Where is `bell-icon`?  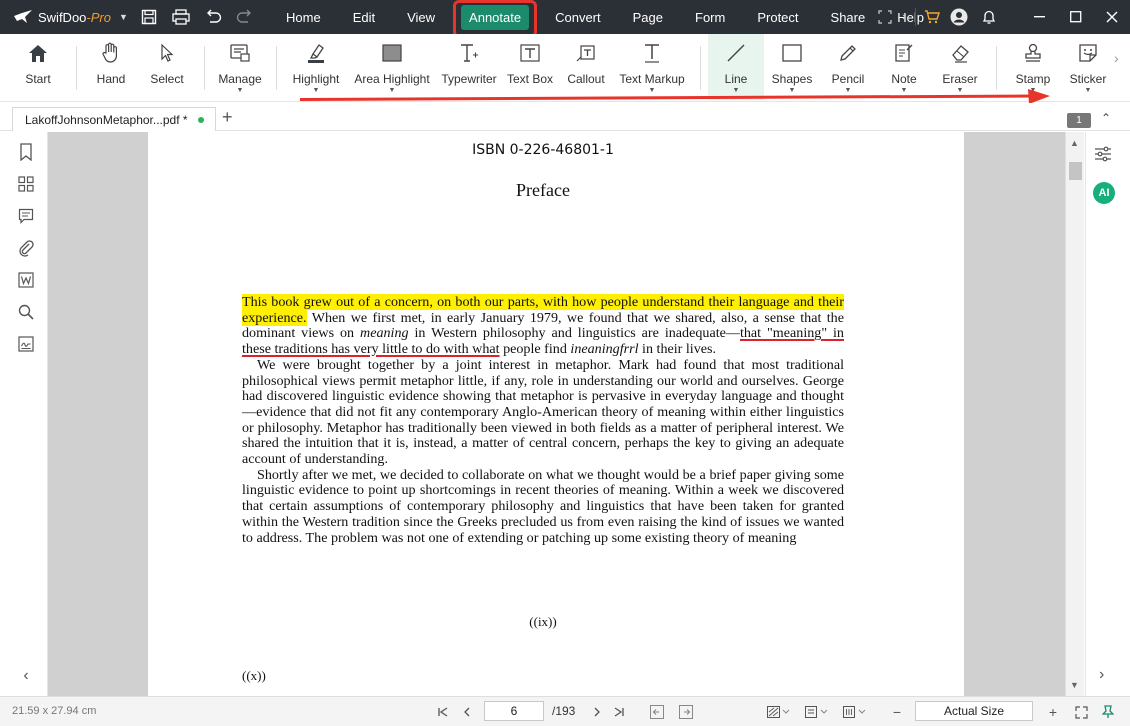 bell-icon is located at coordinates (989, 17).